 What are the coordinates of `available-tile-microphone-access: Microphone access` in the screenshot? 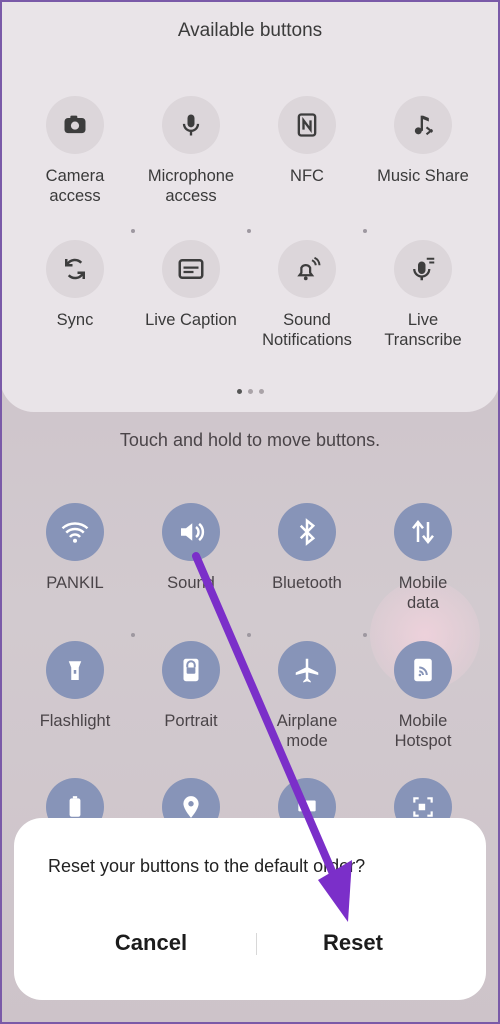 It's located at (191, 151).